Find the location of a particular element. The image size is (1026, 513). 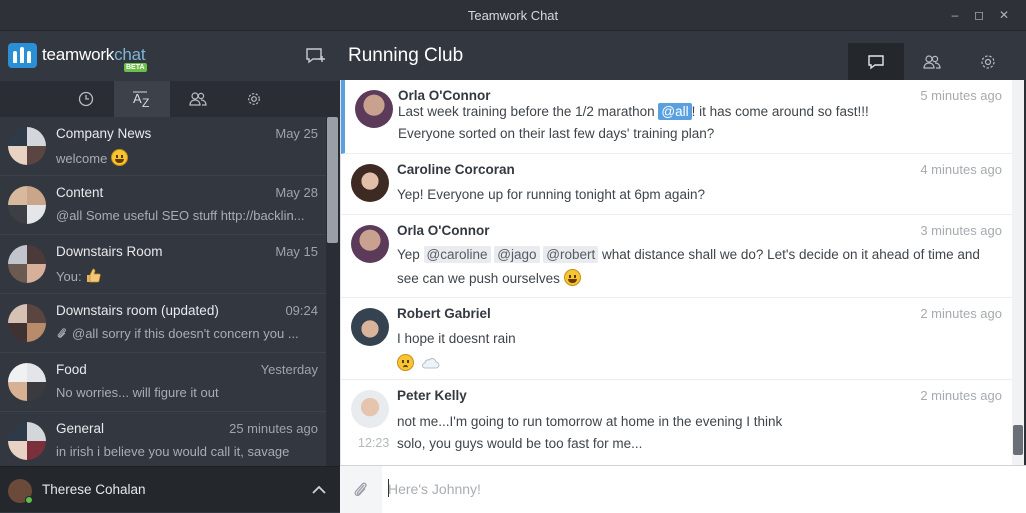

sidebar-tabs: AZ is located at coordinates (170, 99).